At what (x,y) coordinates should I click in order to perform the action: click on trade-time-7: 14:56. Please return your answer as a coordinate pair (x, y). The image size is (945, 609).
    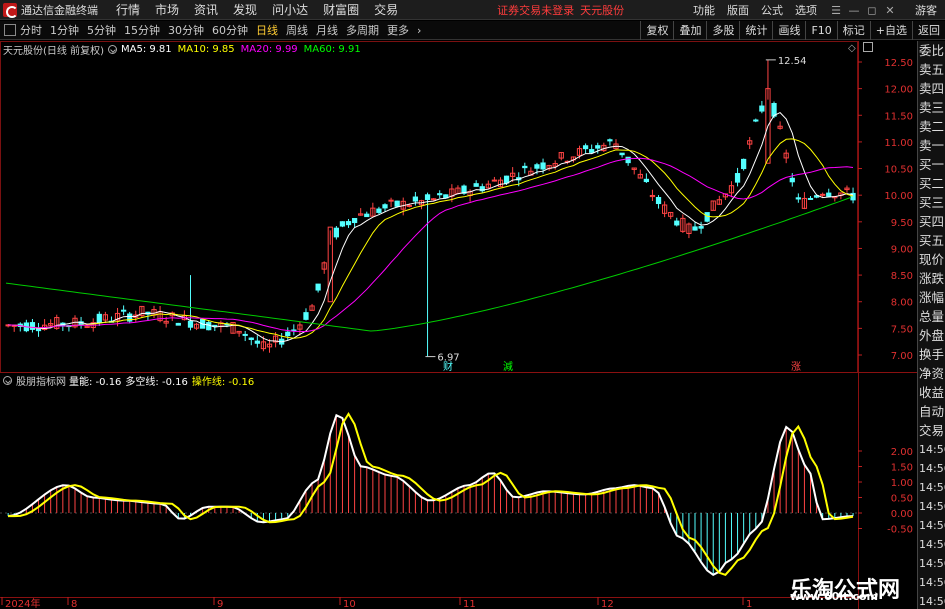
    Looking at the image, I should click on (932, 582).